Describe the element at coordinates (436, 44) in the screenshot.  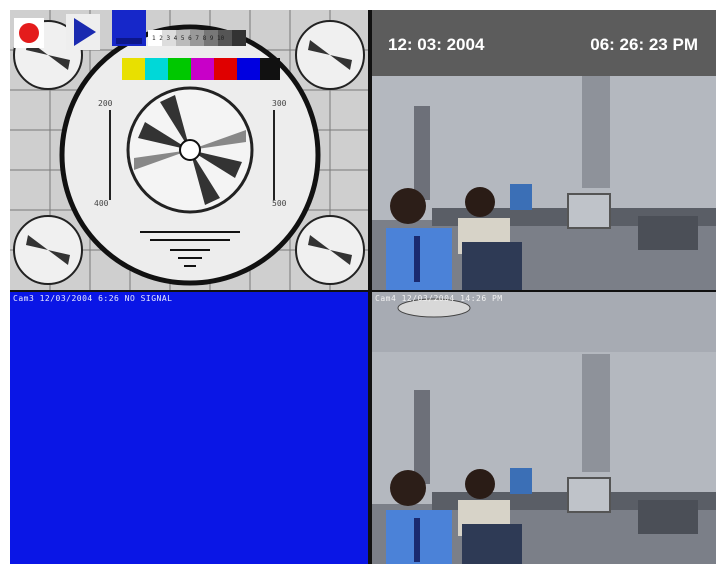
I see `recording-date: 12: 03: 2004` at that location.